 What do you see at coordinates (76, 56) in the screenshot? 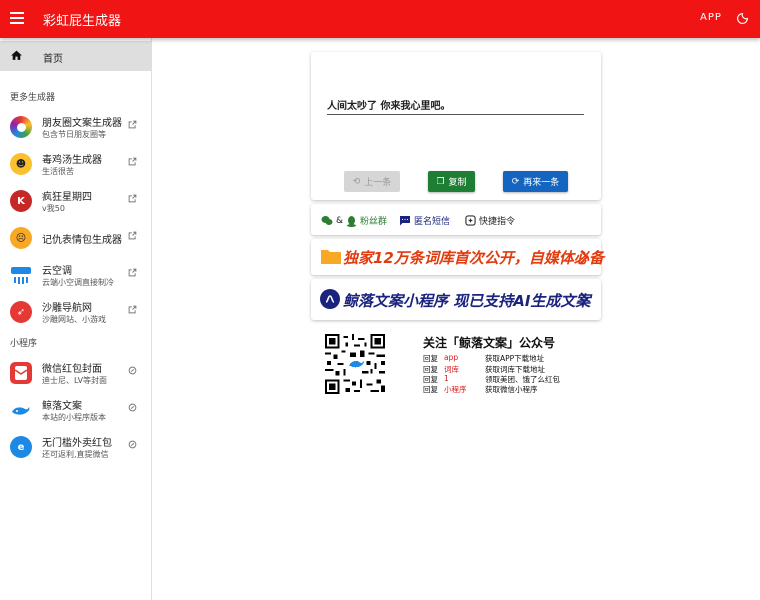
I see `sidebar-item-home: 首页` at bounding box center [76, 56].